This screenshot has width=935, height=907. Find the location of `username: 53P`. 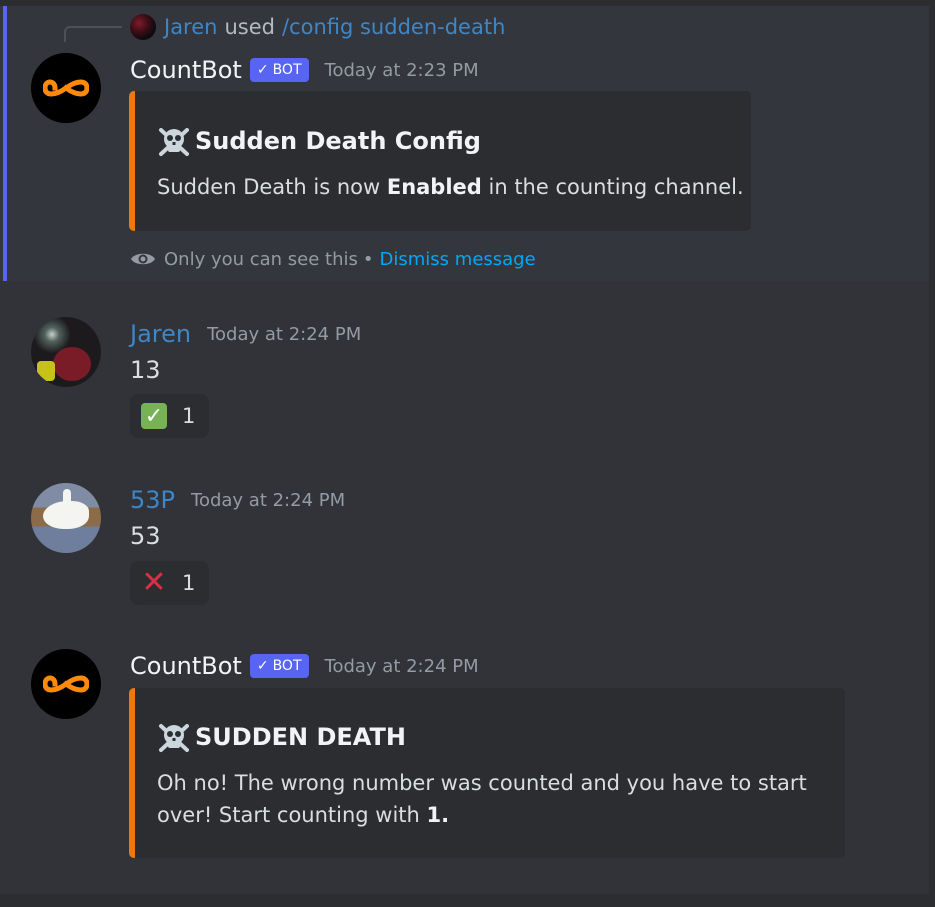

username: 53P is located at coordinates (152, 500).